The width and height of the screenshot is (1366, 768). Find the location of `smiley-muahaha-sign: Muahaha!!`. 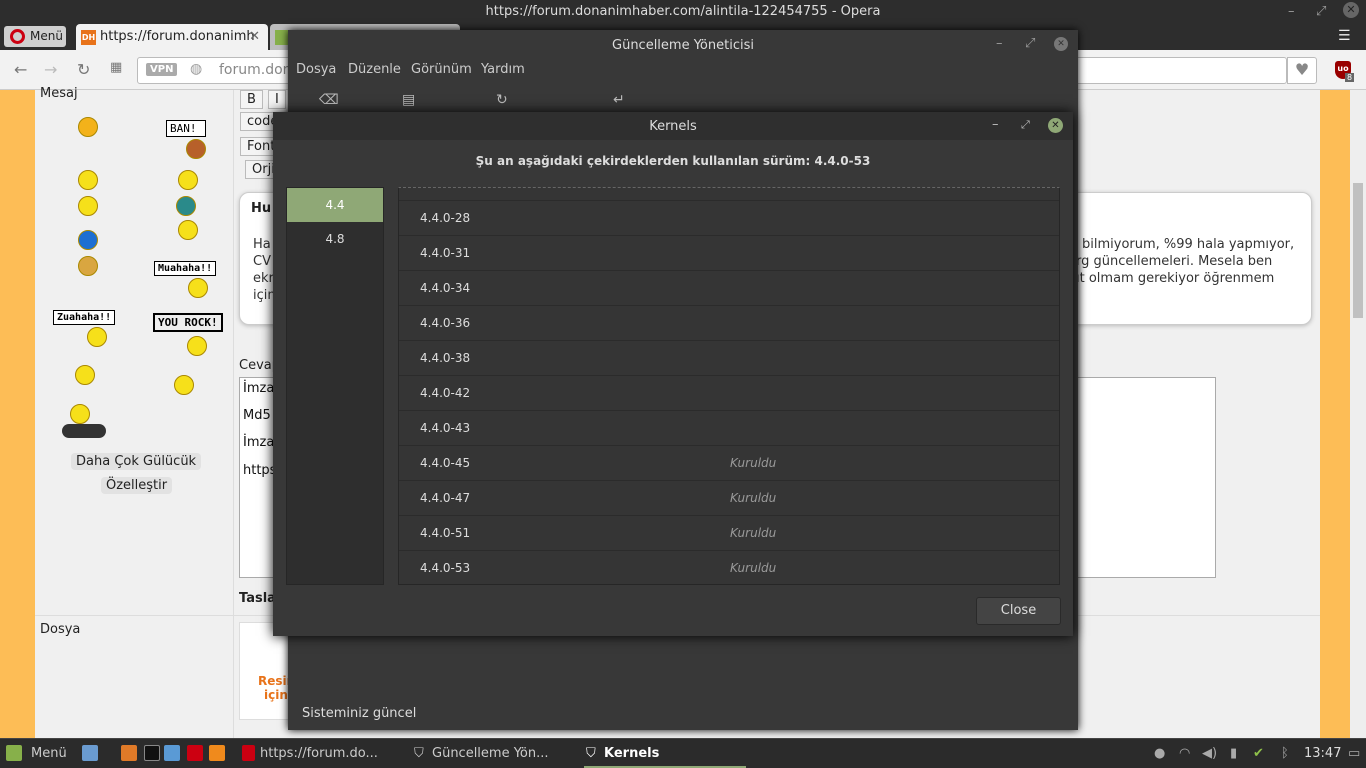

smiley-muahaha-sign: Muahaha!! is located at coordinates (185, 279).